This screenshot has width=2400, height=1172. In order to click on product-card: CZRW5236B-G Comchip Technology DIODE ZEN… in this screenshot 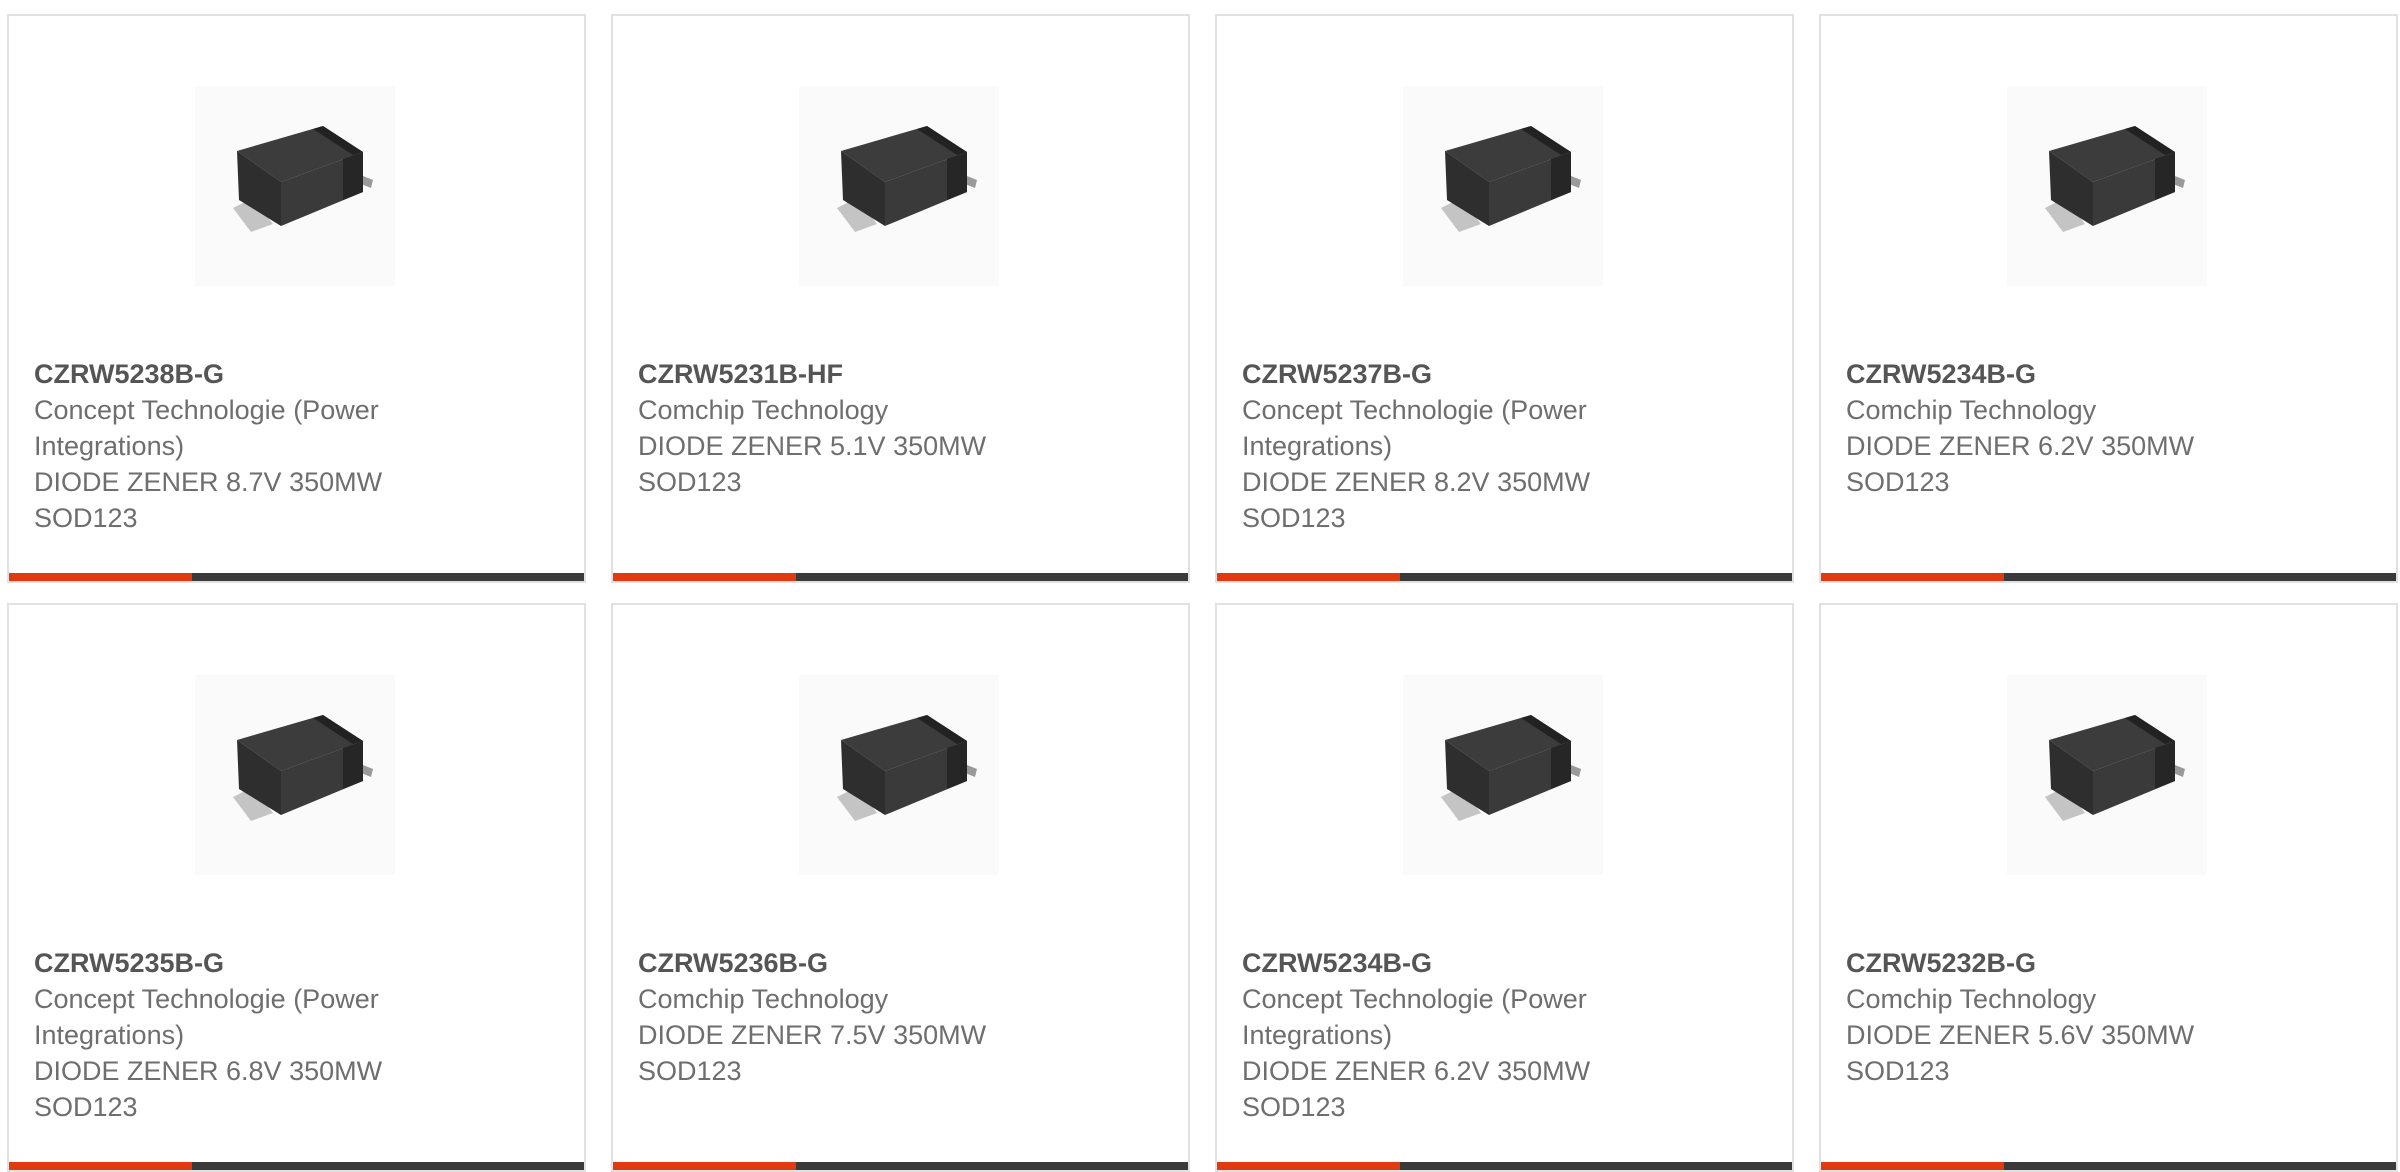, I will do `click(900, 887)`.